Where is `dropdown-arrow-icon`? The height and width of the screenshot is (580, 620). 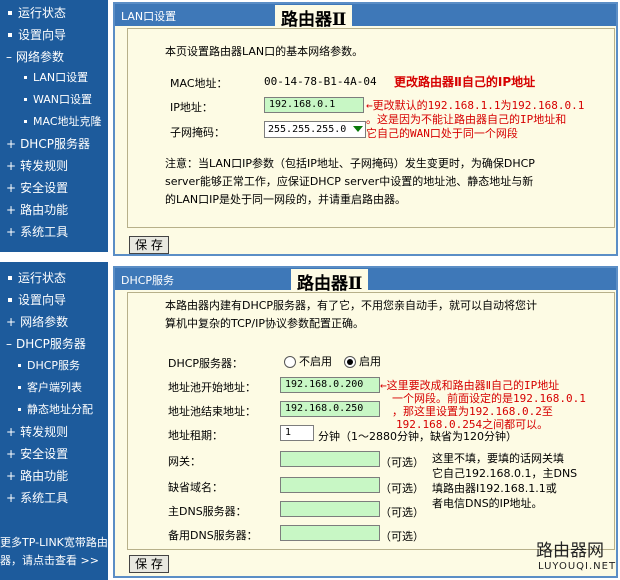
dropdown-arrow-icon is located at coordinates (358, 129).